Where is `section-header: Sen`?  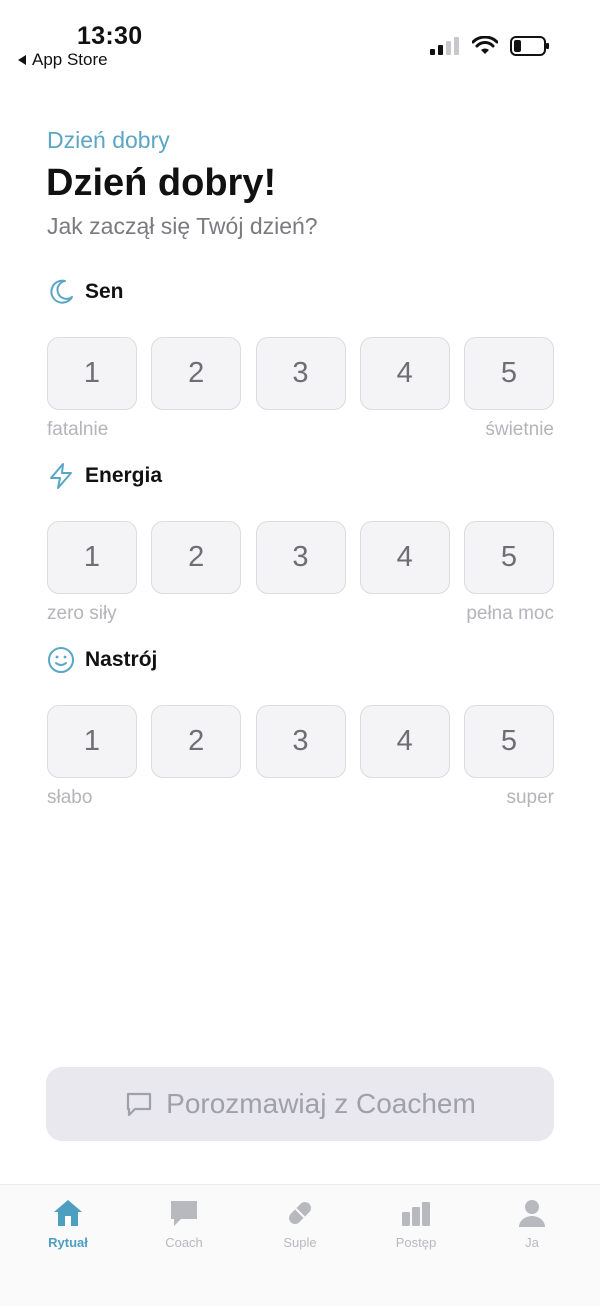 section-header: Sen is located at coordinates (300, 292).